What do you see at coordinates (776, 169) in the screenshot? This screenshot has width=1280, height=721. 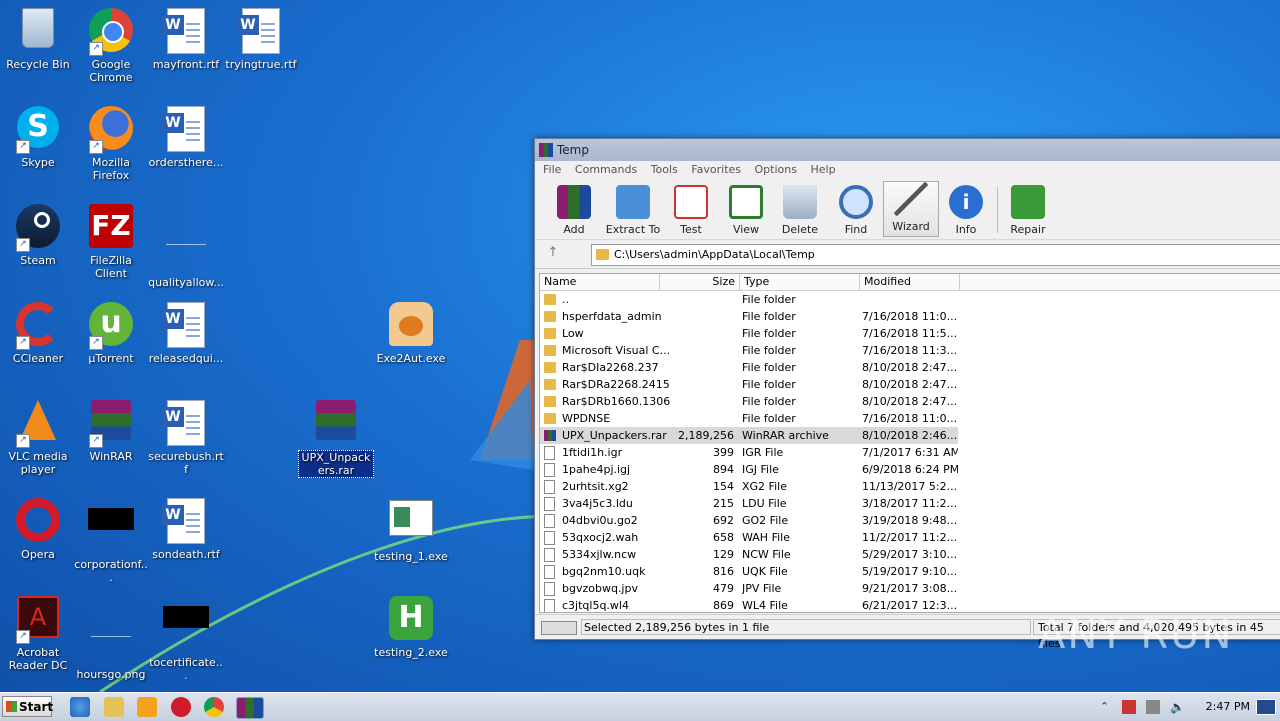 I see `menu-options: Options` at bounding box center [776, 169].